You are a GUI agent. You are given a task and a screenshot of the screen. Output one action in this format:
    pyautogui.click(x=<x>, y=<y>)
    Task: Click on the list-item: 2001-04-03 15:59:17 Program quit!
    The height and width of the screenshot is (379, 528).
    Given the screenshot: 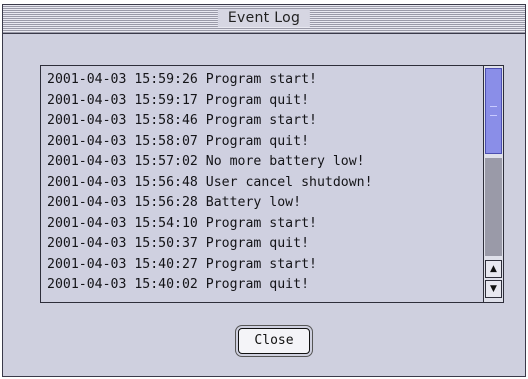 What is the action you would take?
    pyautogui.click(x=265, y=101)
    